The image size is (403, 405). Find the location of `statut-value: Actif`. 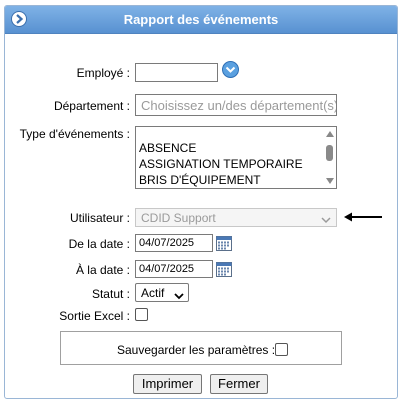

statut-value: Actif is located at coordinates (153, 293).